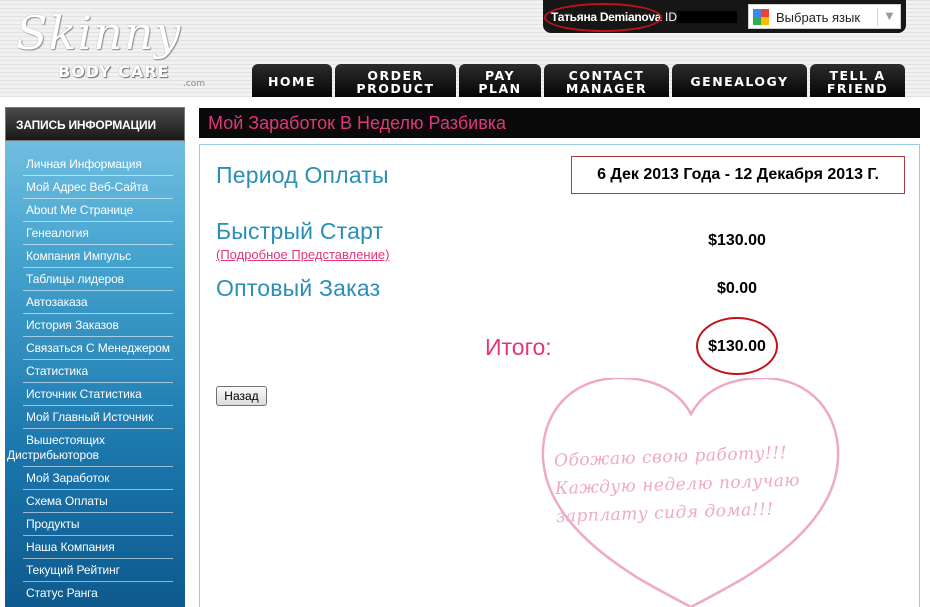  I want to click on language-select: Выбрать язык ▼, so click(824, 16).